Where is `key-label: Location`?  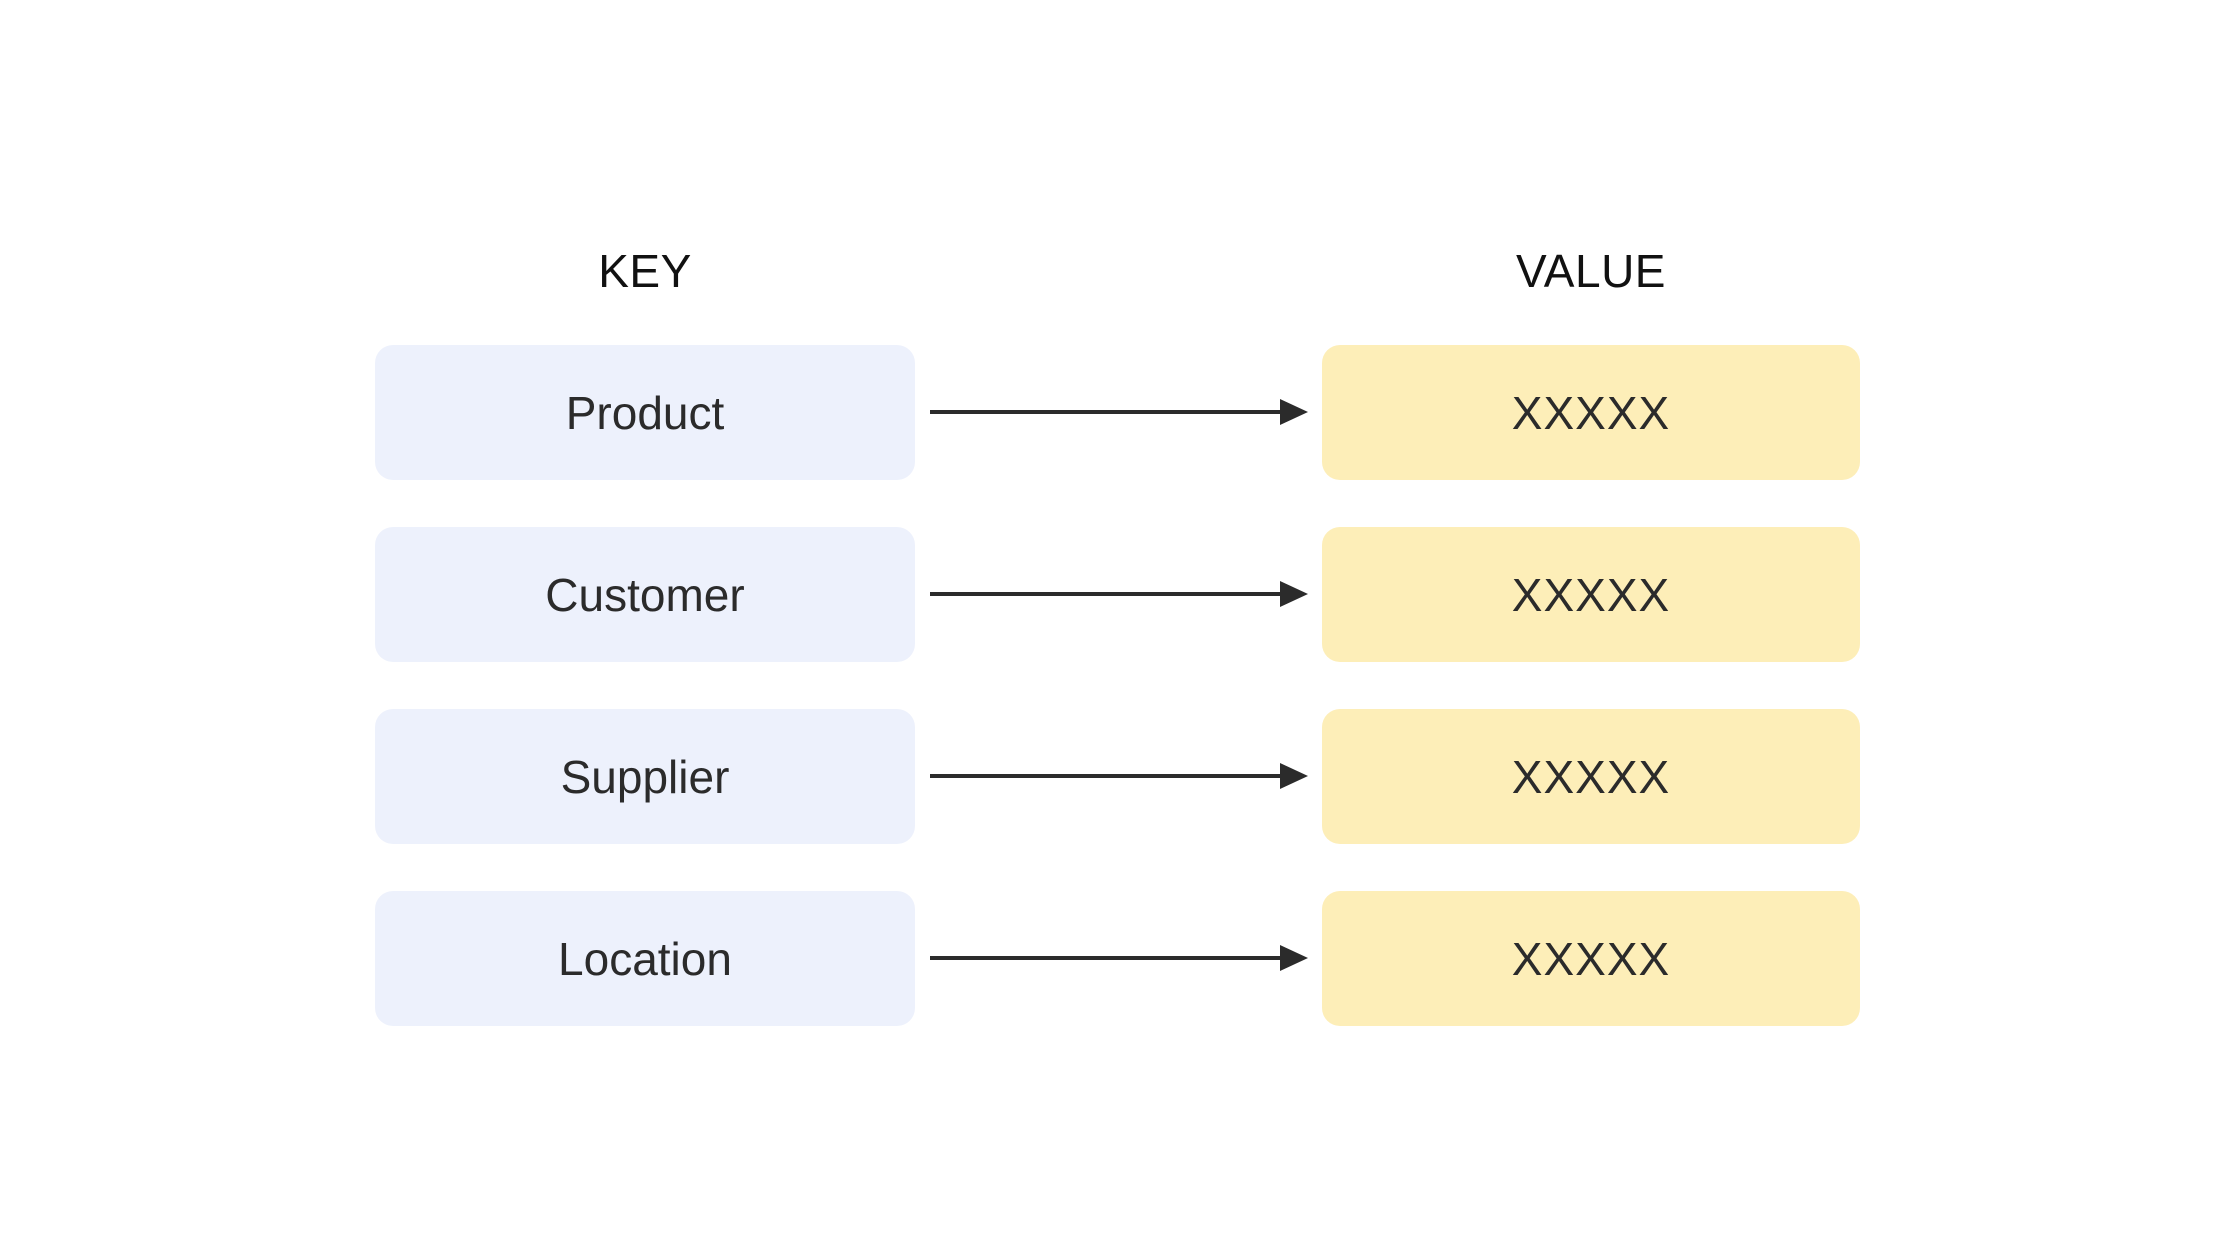 key-label: Location is located at coordinates (645, 958).